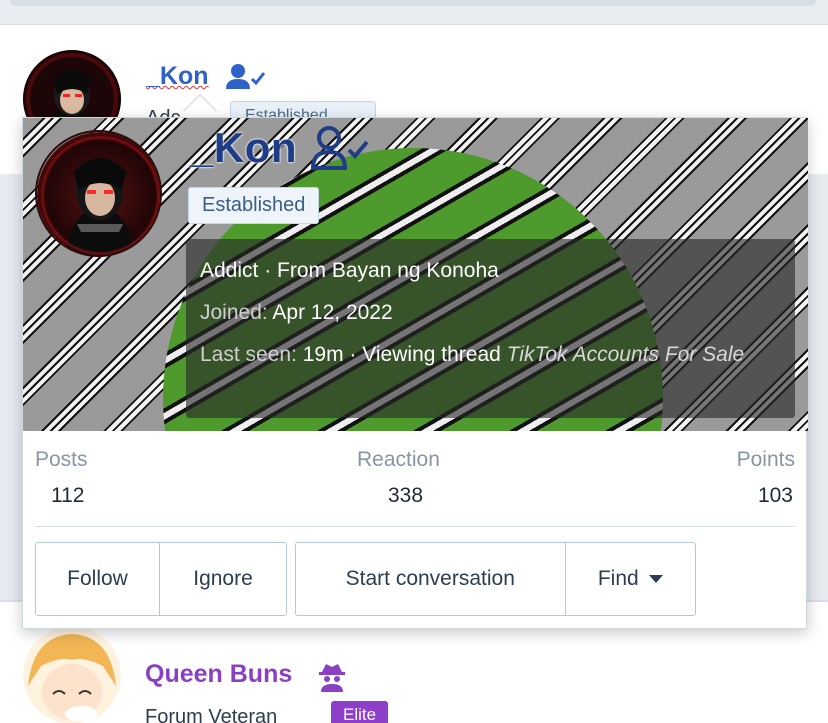 Image resolution: width=828 pixels, height=723 pixels. What do you see at coordinates (211, 714) in the screenshot?
I see `post-user-title: Forum Veteran` at bounding box center [211, 714].